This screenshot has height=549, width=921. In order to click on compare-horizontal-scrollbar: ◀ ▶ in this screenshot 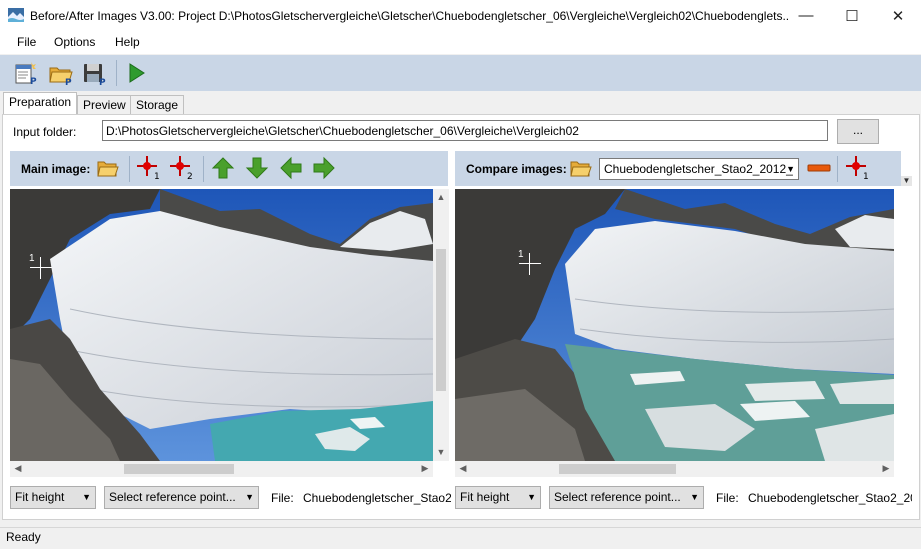, I will do `click(674, 469)`.